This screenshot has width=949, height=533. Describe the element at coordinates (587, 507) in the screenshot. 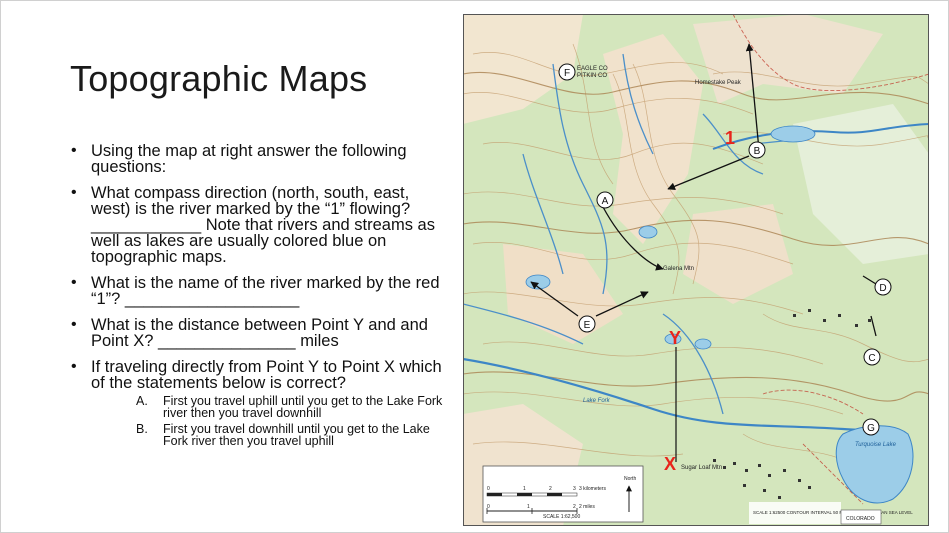

I see `scale-mi-label: 2 miles` at that location.